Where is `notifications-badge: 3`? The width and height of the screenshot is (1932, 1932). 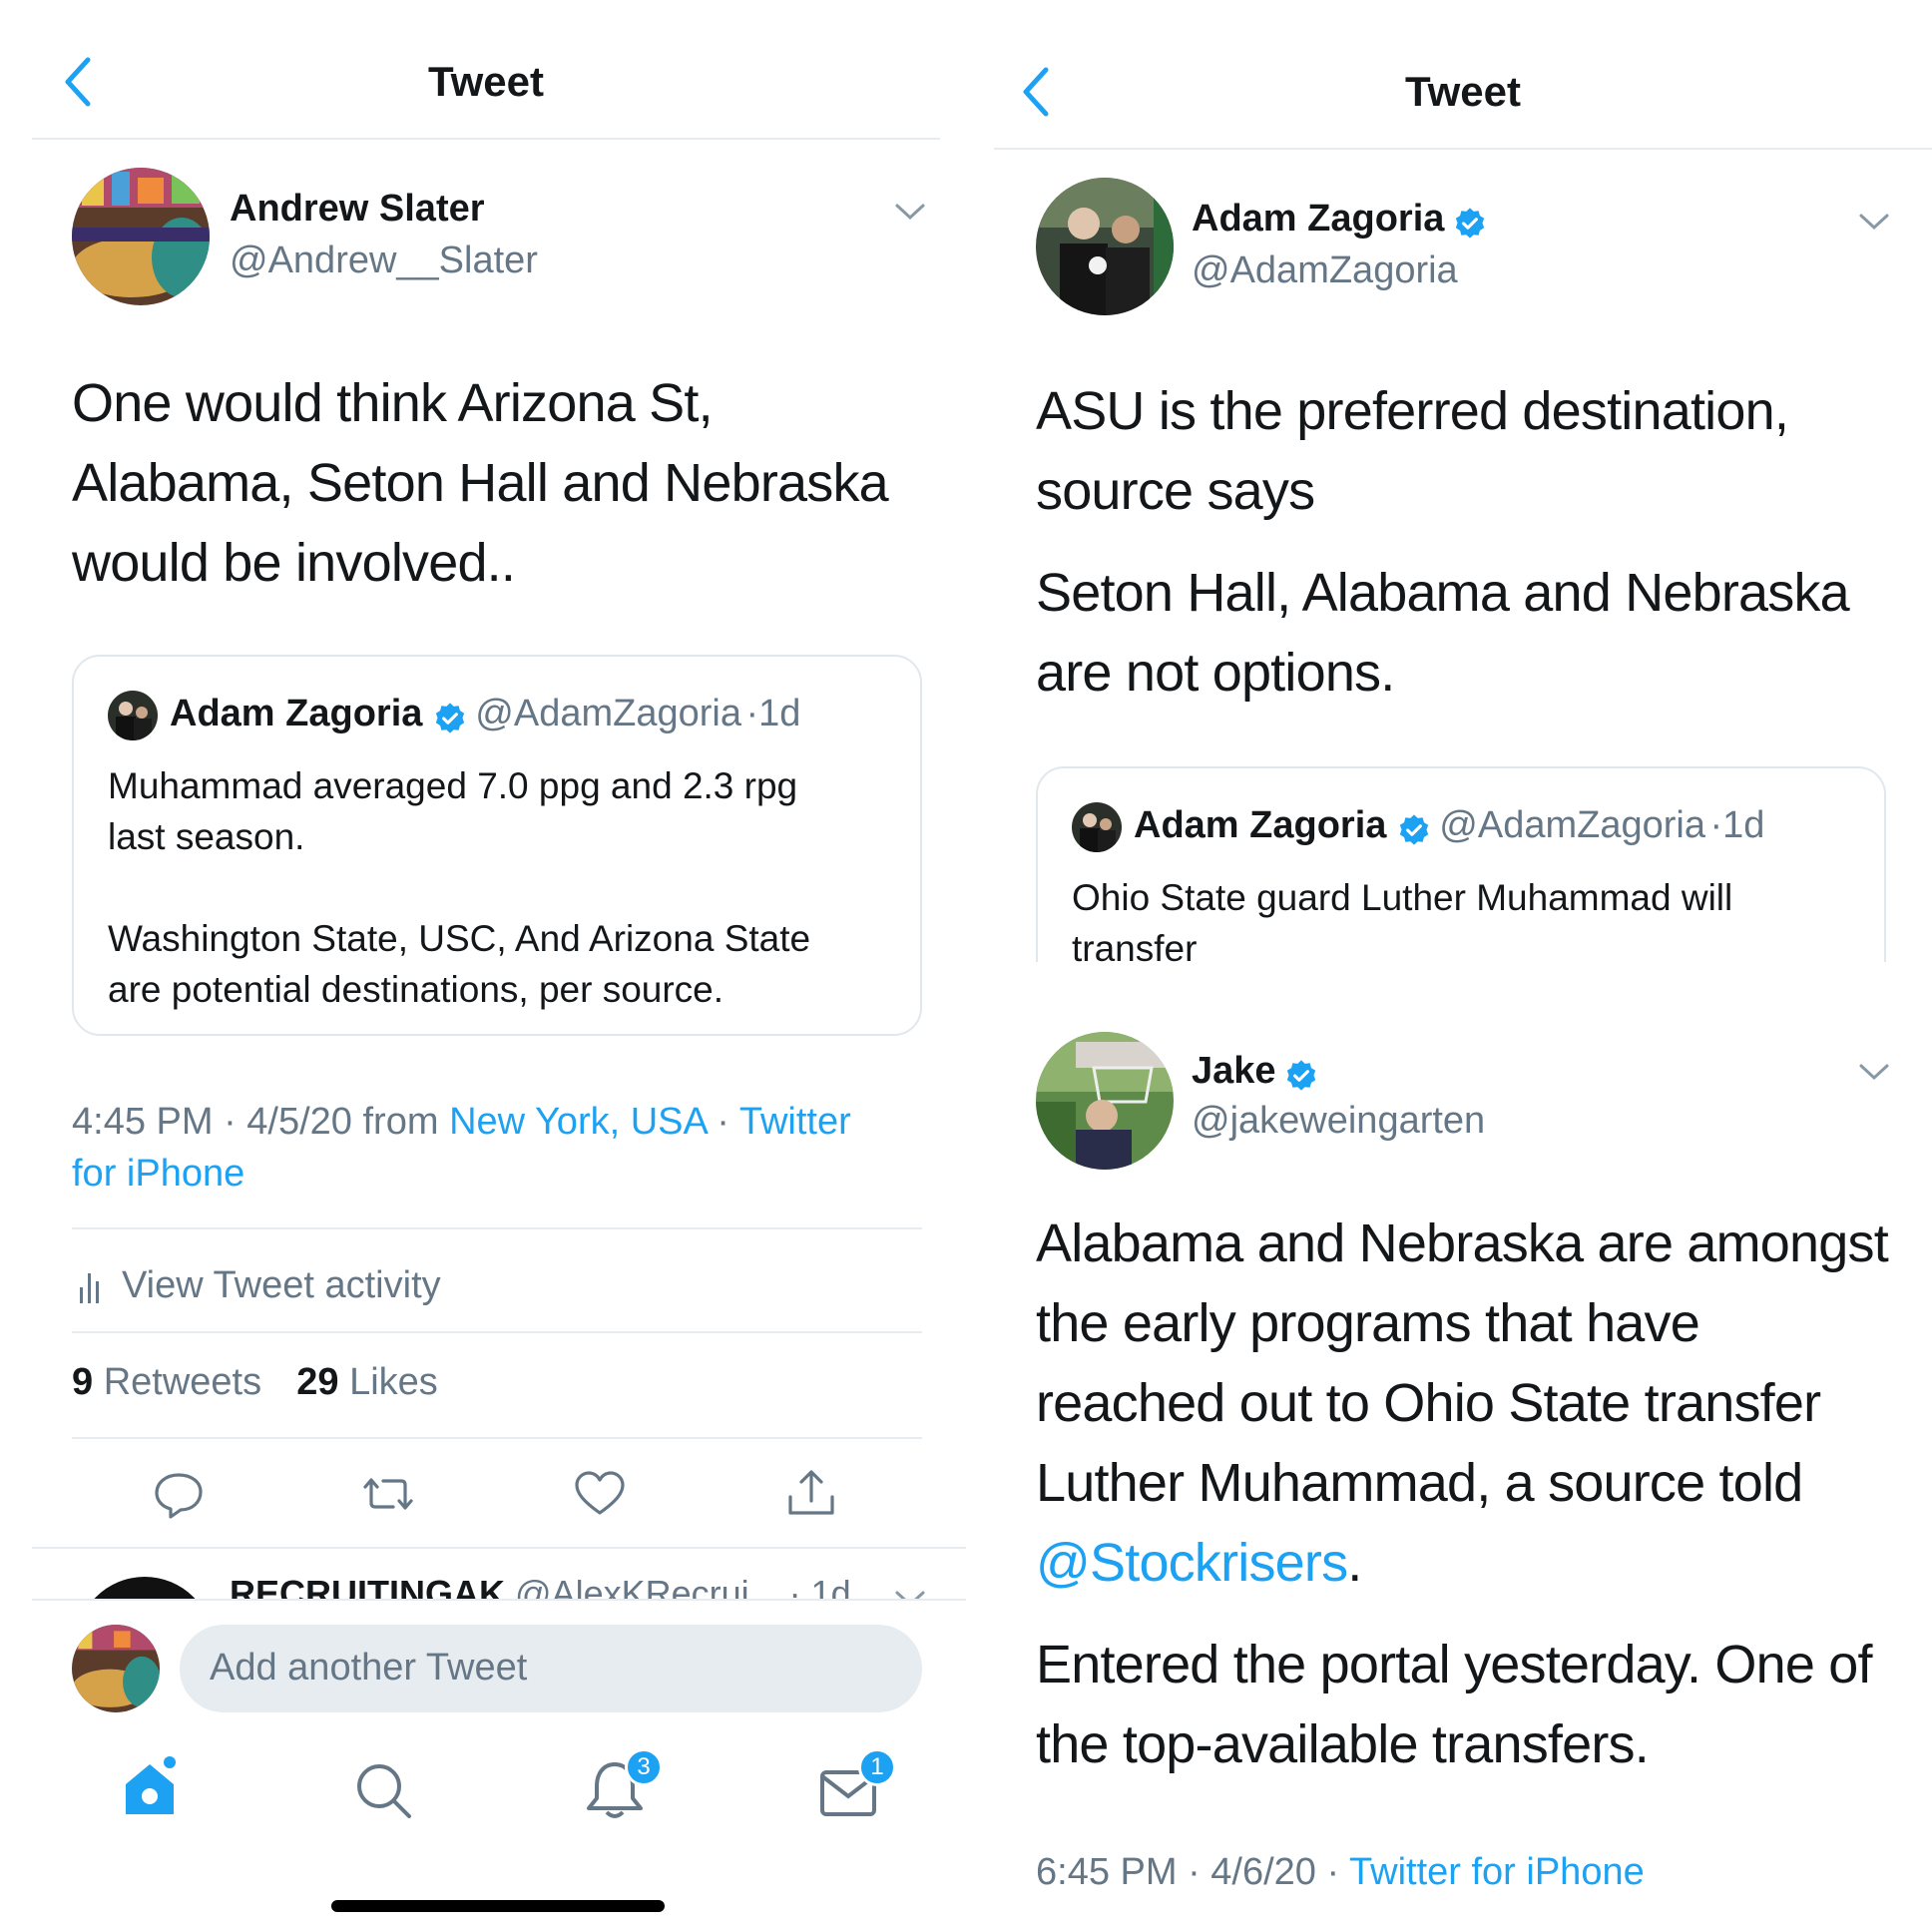 notifications-badge: 3 is located at coordinates (644, 1767).